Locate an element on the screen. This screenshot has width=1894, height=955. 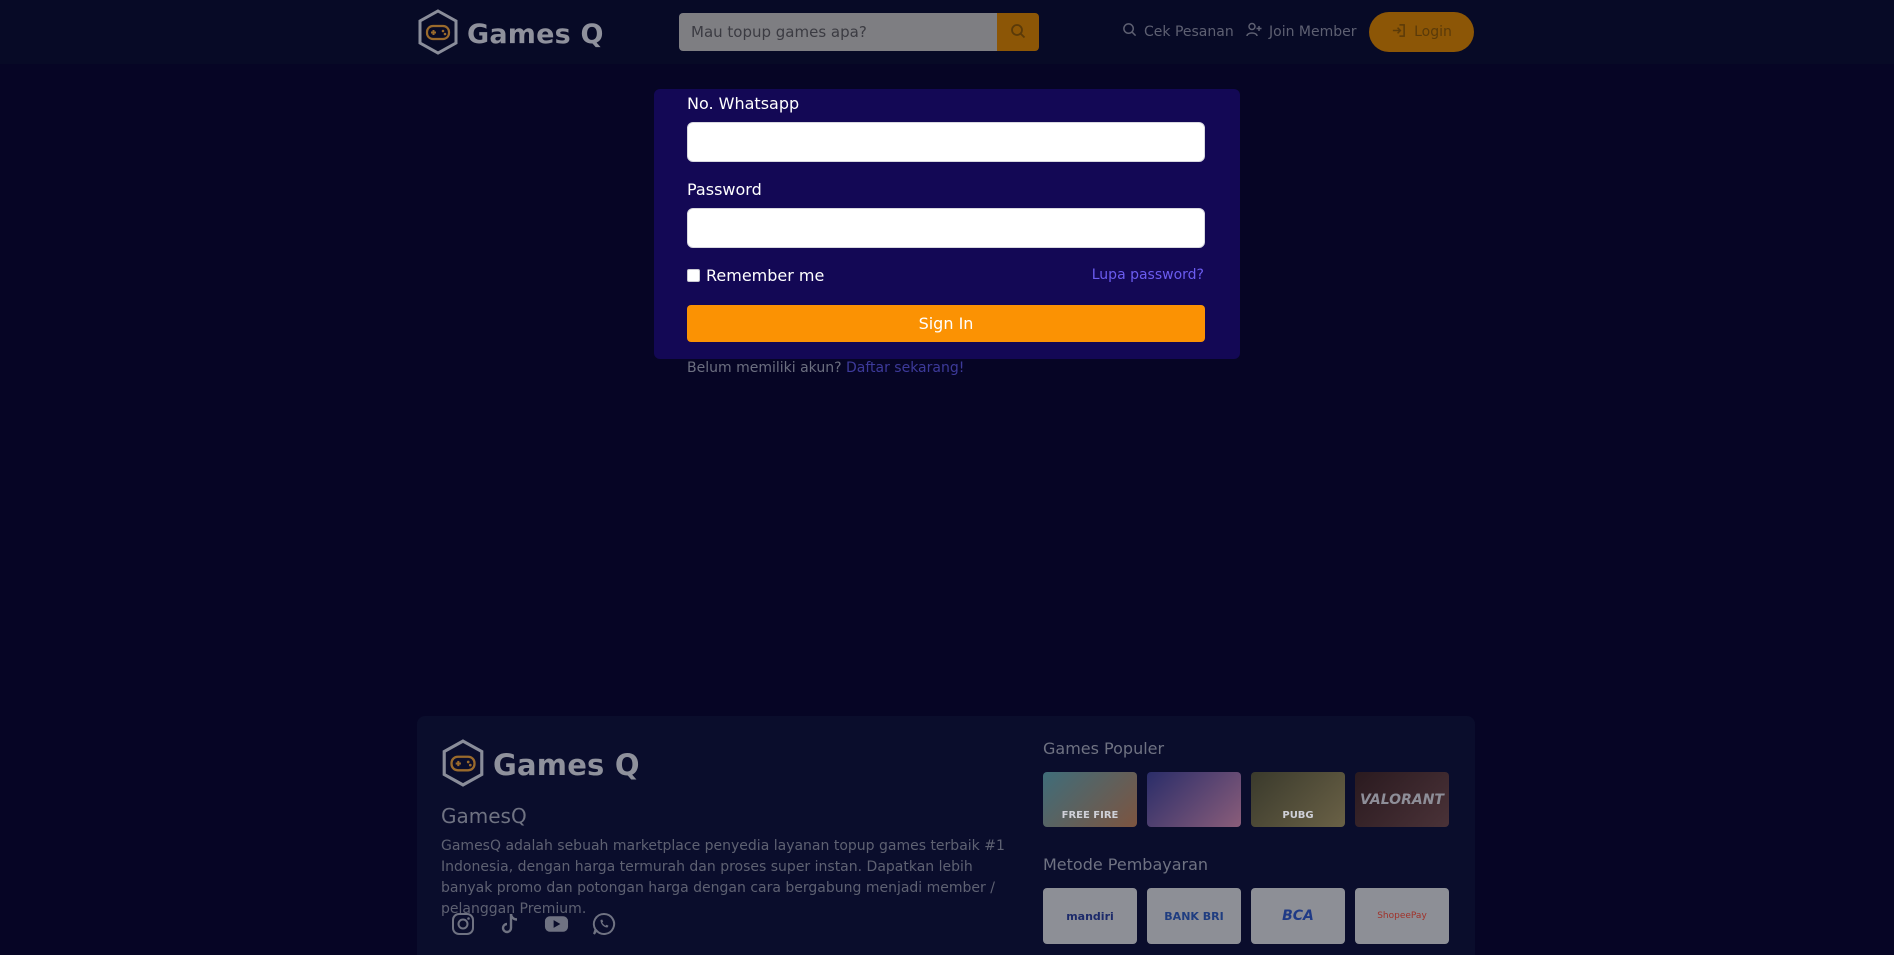
footer-title: GamesQ is located at coordinates (484, 816).